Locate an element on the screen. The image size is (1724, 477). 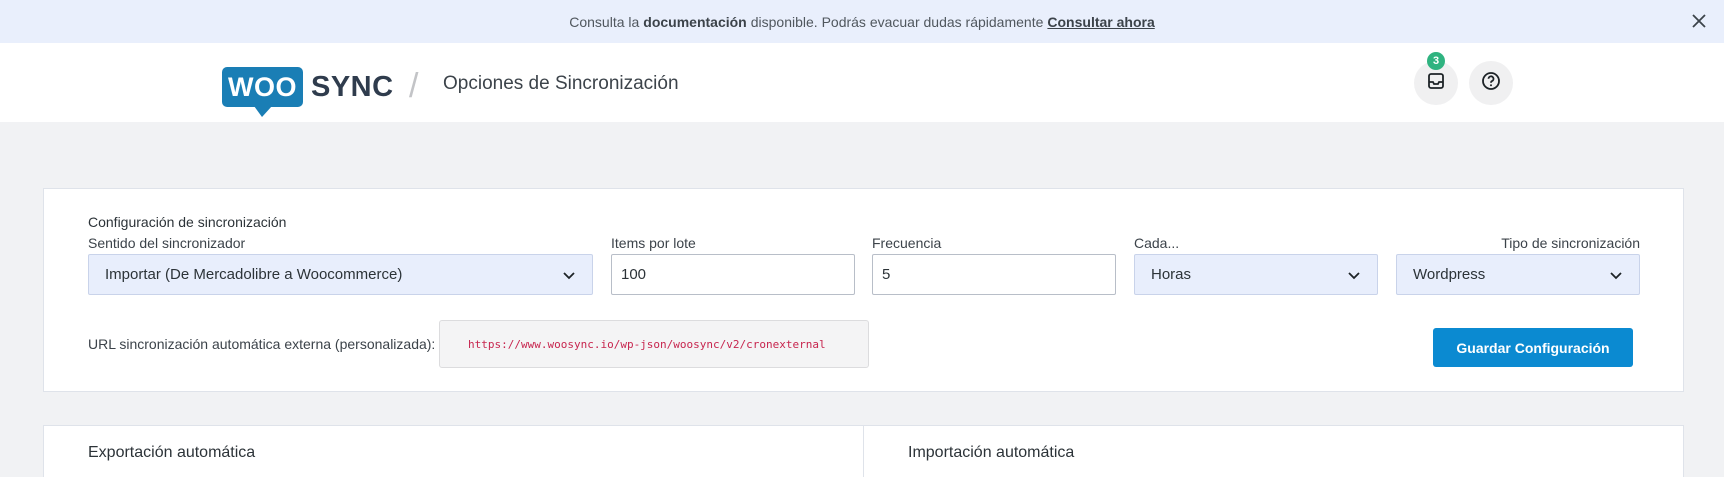
page-title: Opciones de Sincronización is located at coordinates (561, 83).